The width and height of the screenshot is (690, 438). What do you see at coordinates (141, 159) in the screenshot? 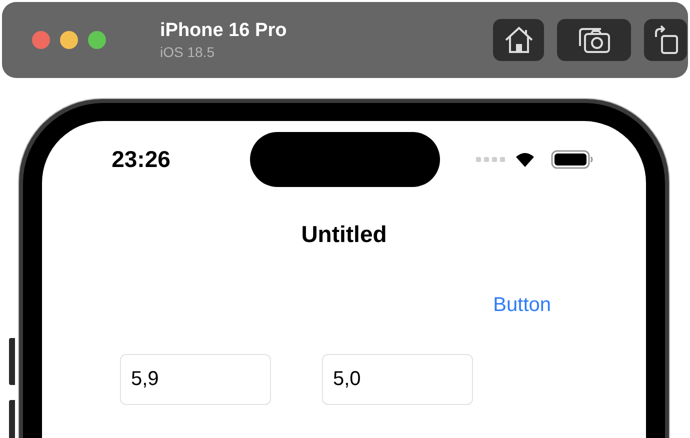
I see `status-time: 23:26` at bounding box center [141, 159].